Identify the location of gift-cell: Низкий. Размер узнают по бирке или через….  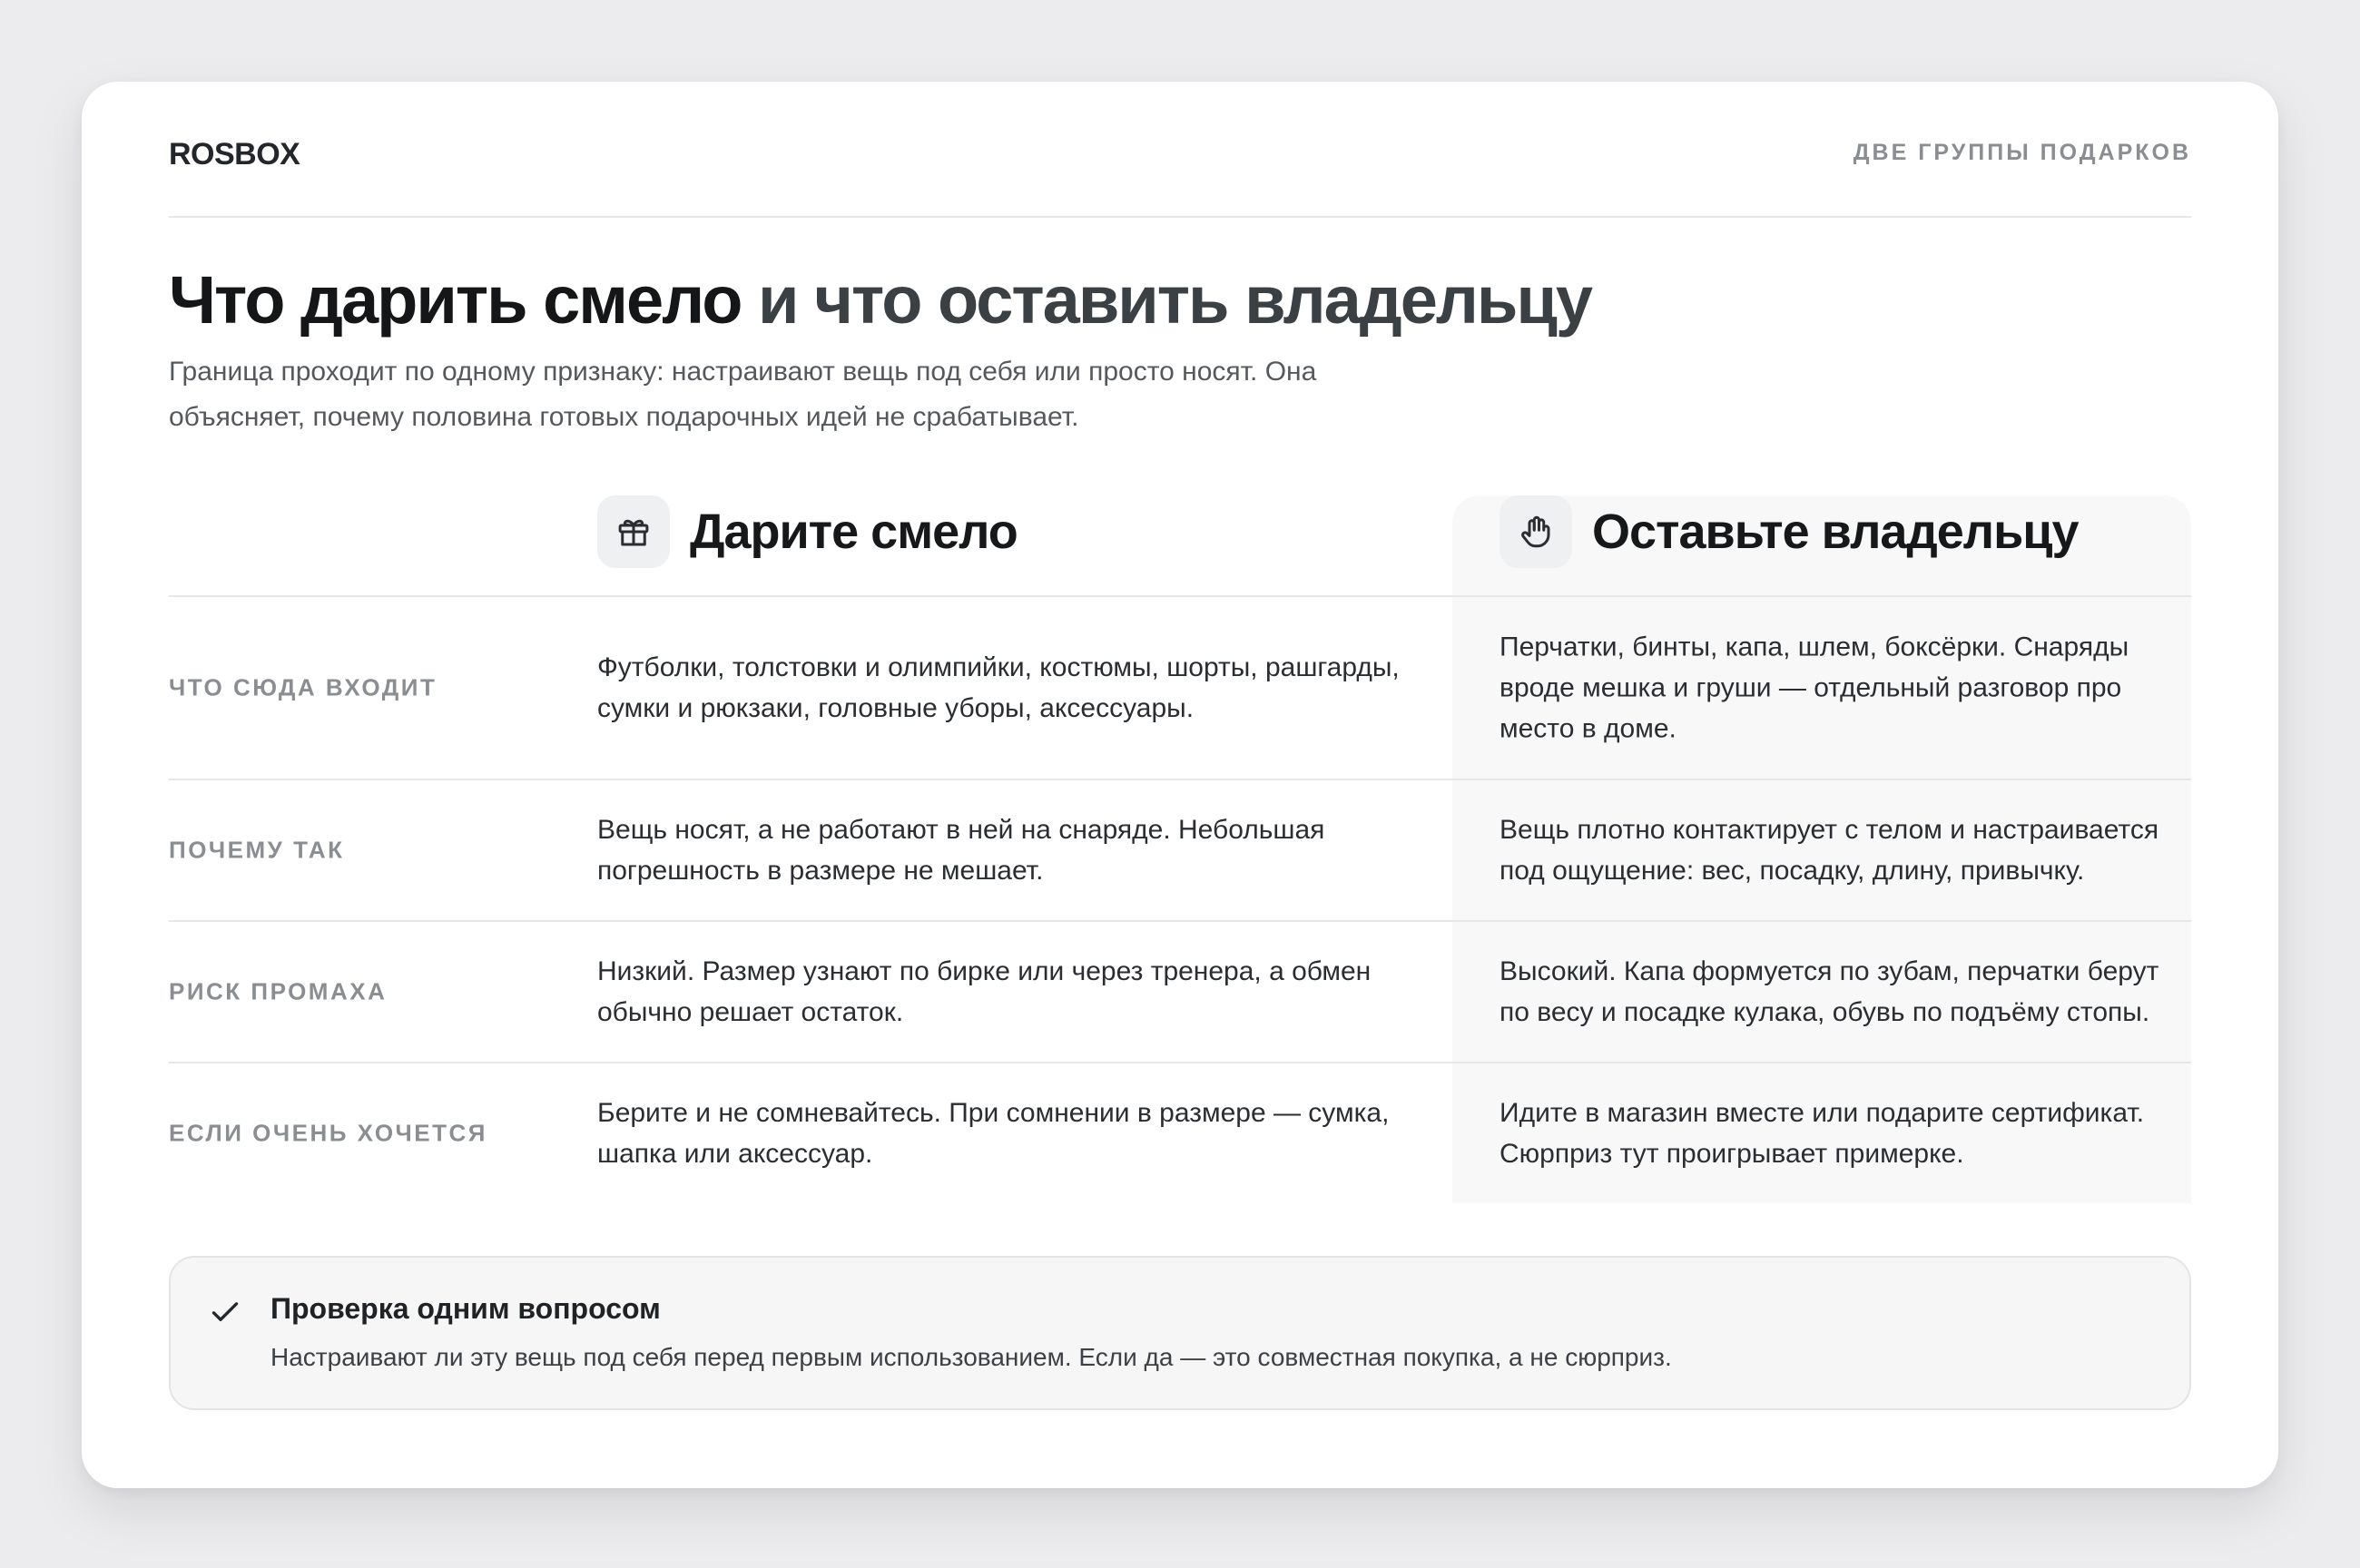
(984, 991).